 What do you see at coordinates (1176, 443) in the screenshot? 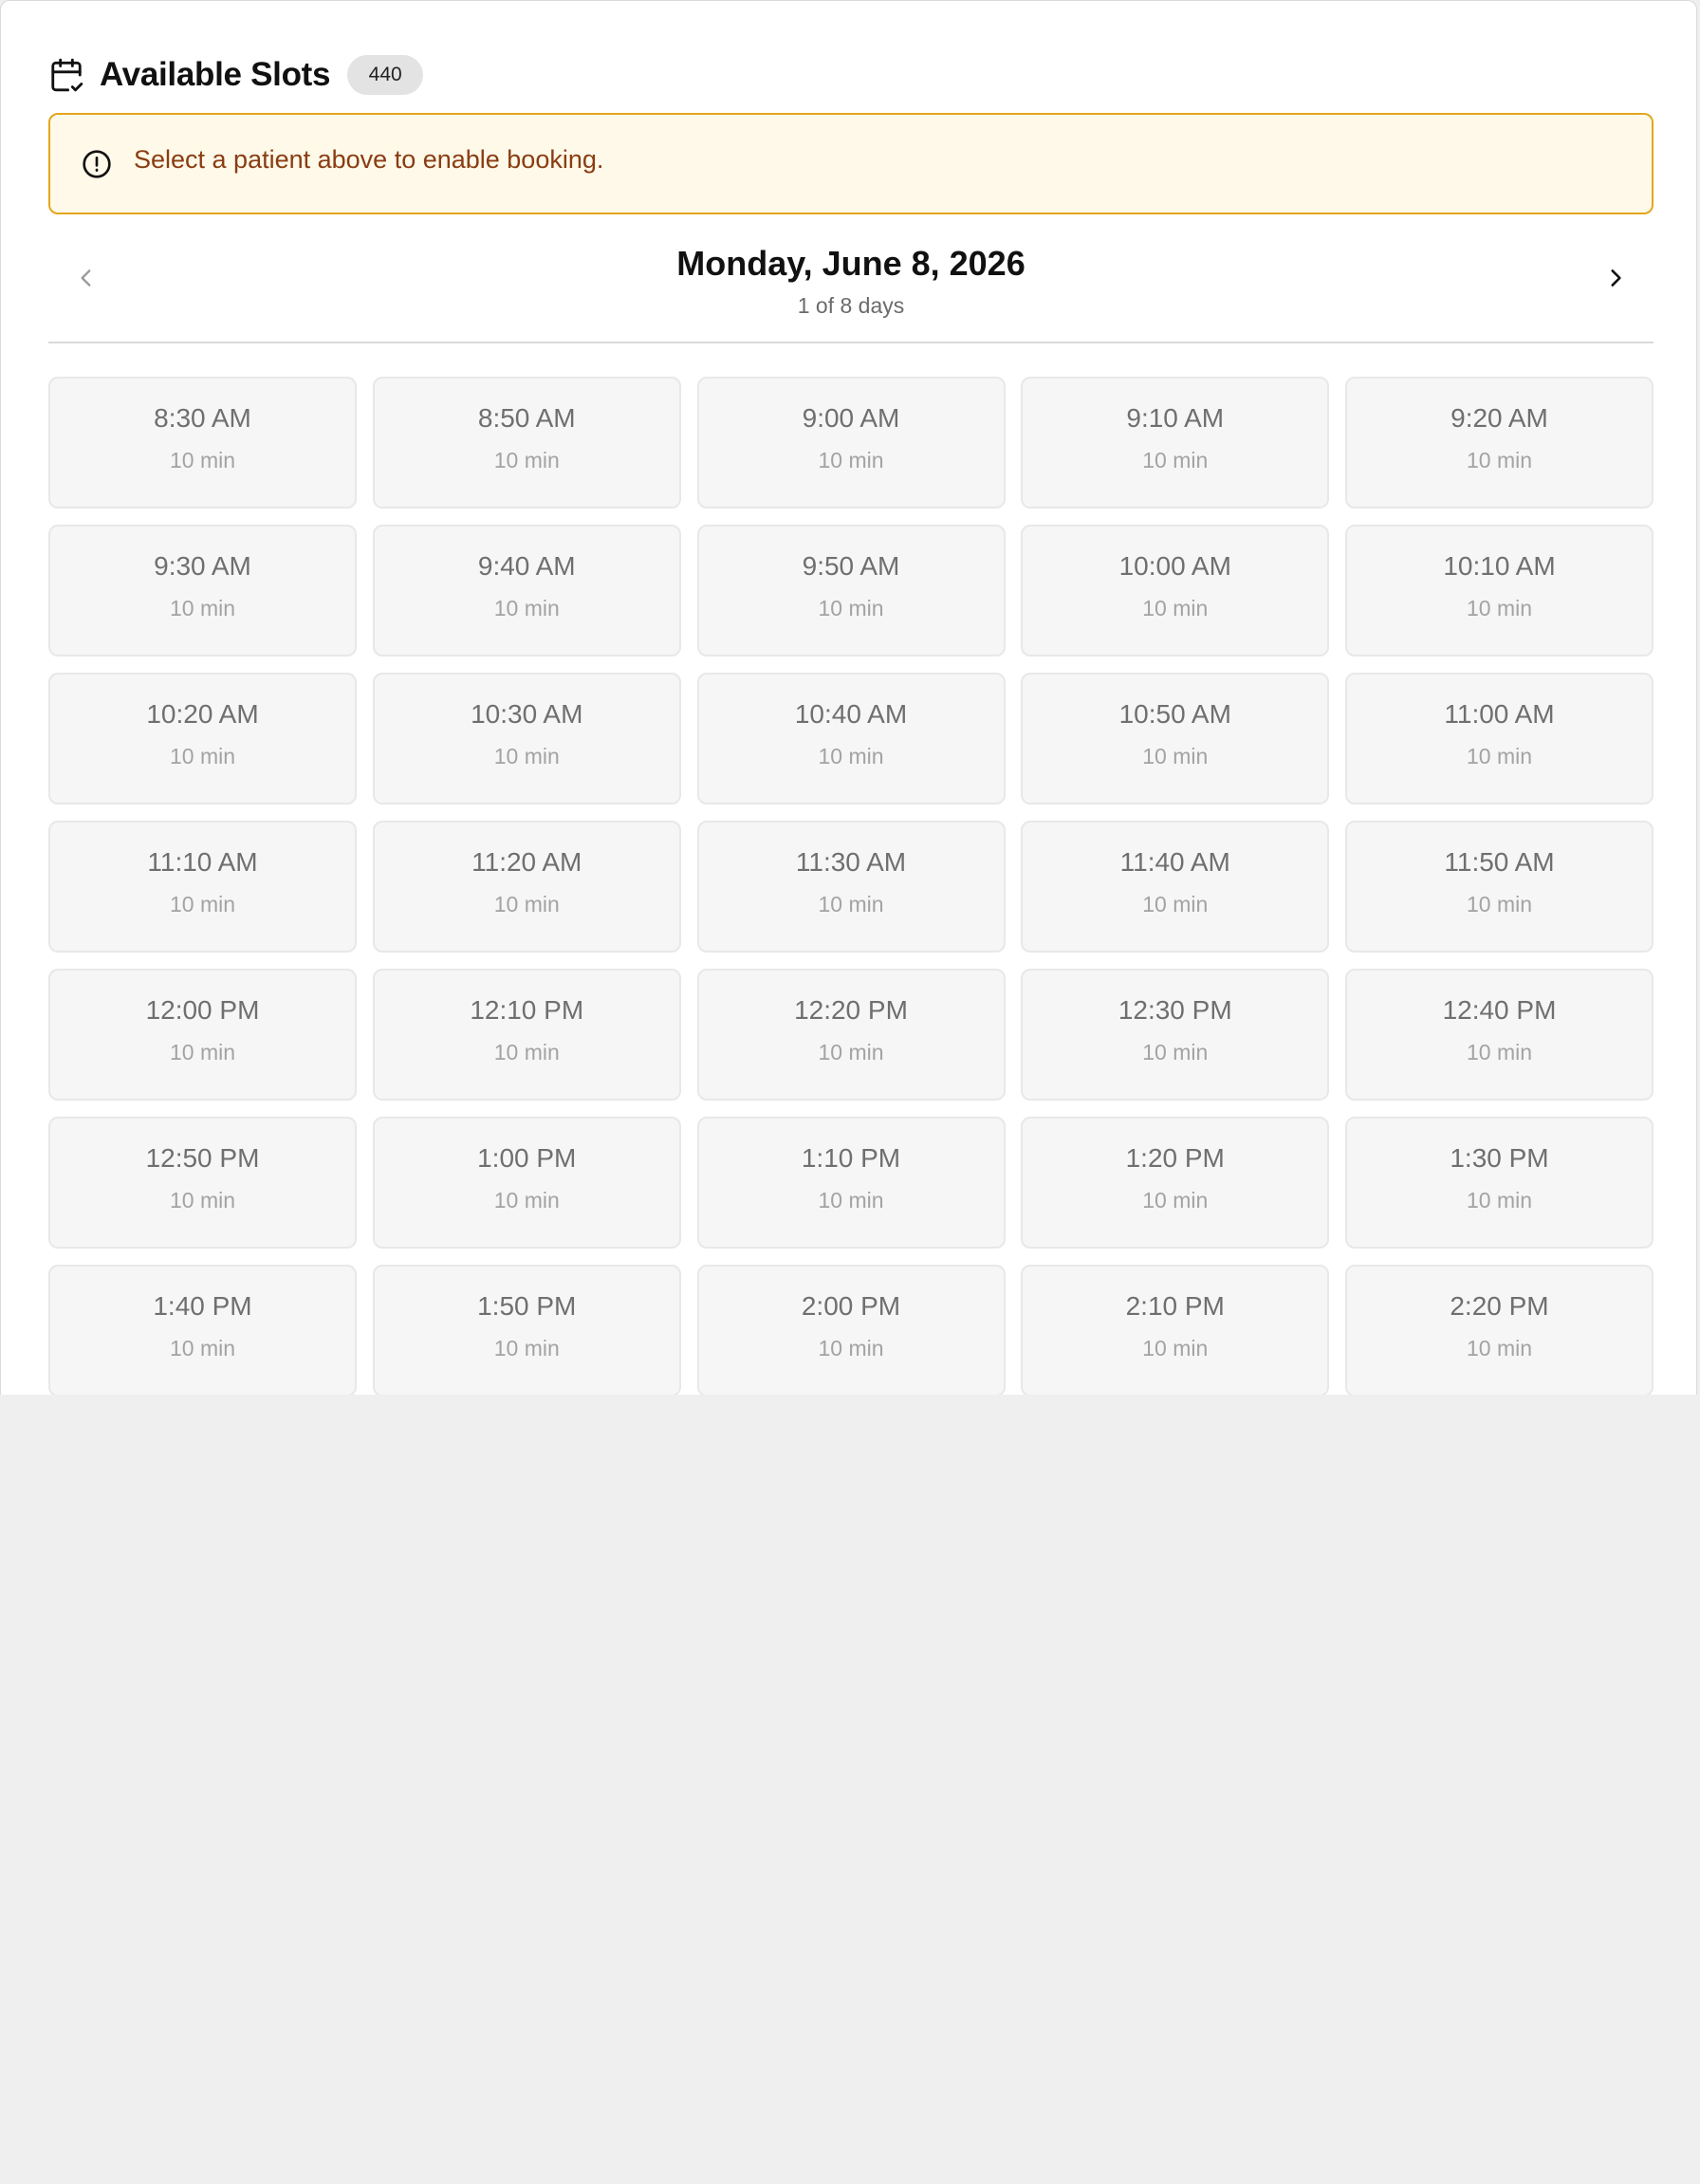
I see `time-slot-button: 9:10 AM 10 min` at bounding box center [1176, 443].